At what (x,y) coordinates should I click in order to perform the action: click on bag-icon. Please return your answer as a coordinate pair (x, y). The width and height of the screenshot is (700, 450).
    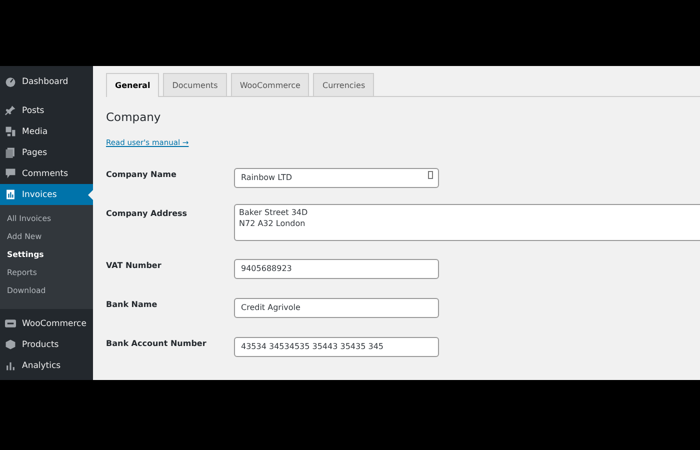
    Looking at the image, I should click on (10, 323).